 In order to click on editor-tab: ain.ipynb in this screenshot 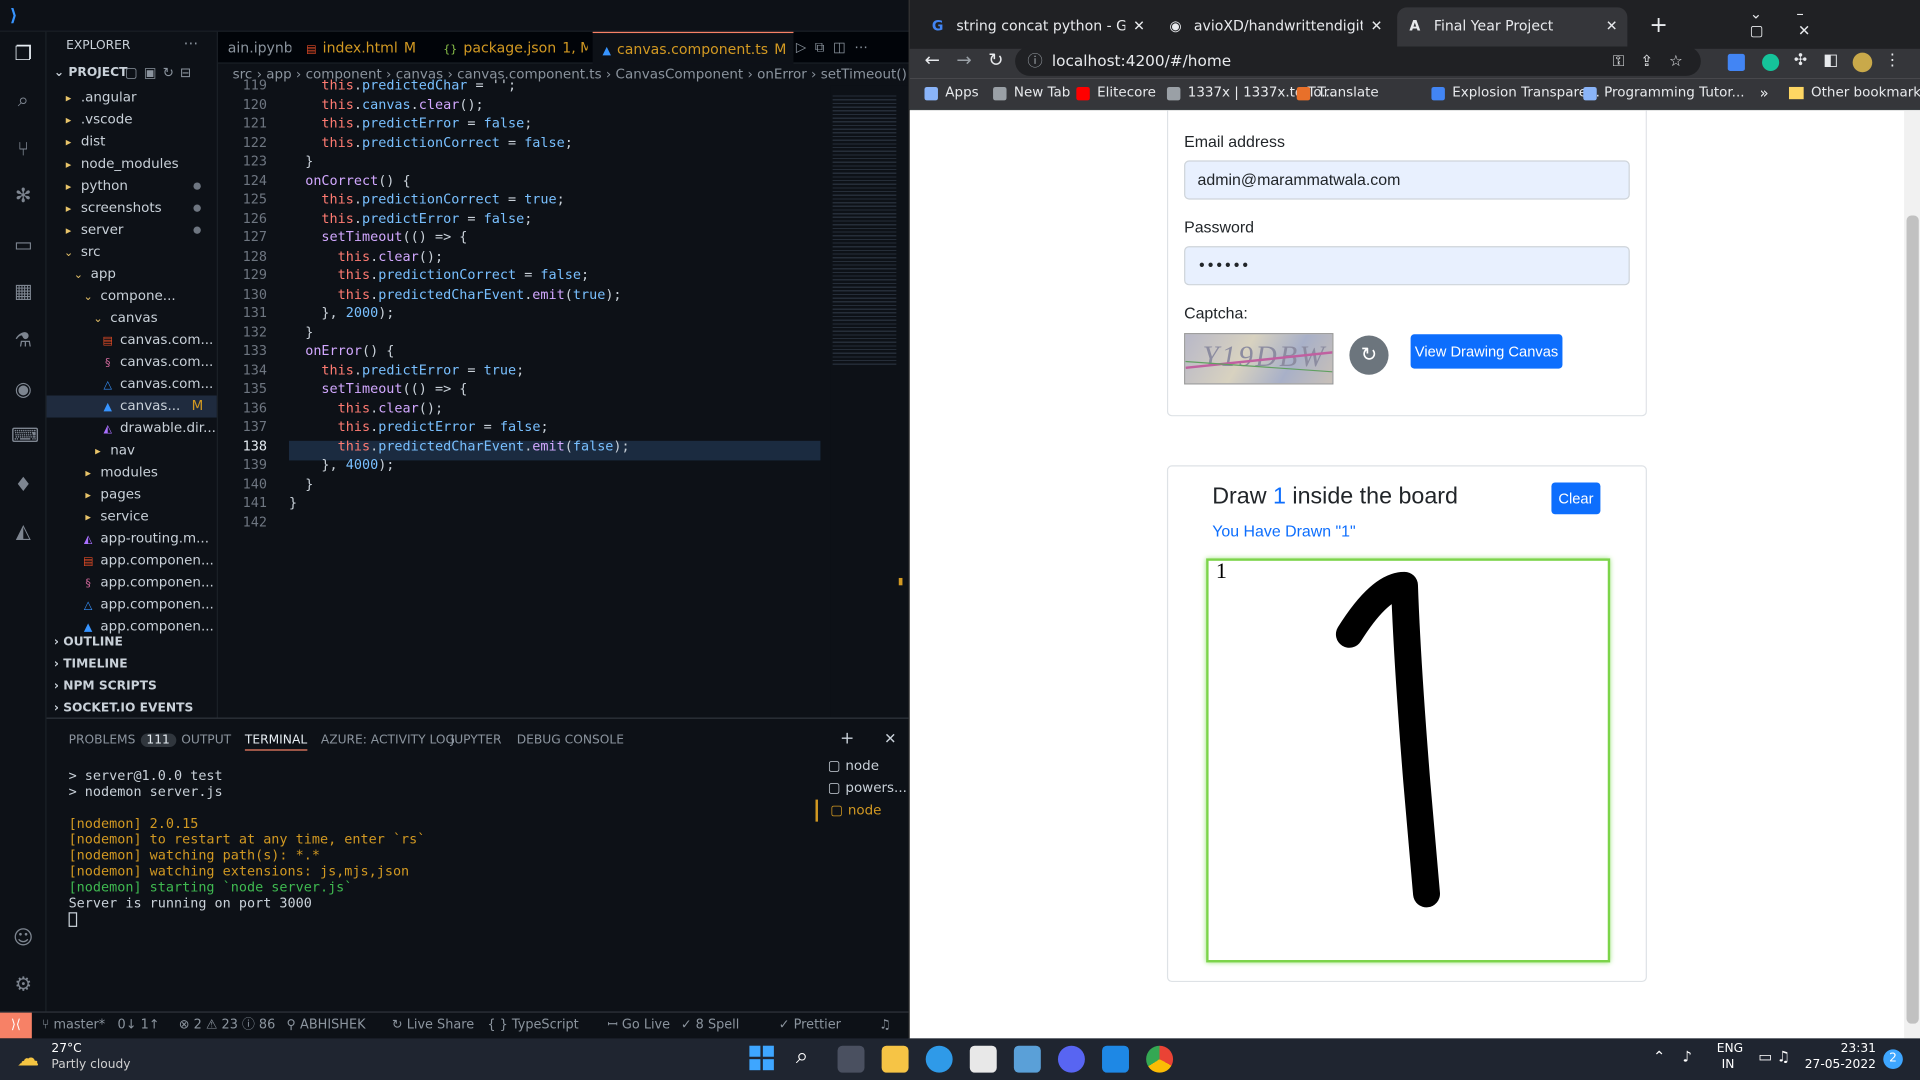, I will do `click(255, 48)`.